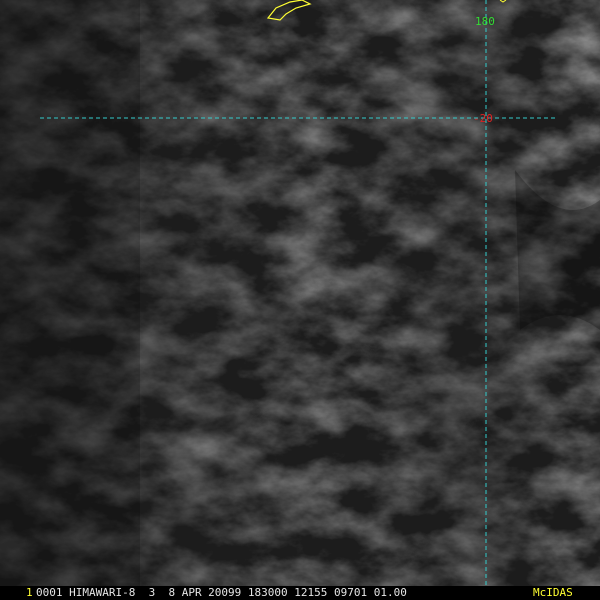 The image size is (600, 600). What do you see at coordinates (553, 592) in the screenshot?
I see `software-label: McIDAS` at bounding box center [553, 592].